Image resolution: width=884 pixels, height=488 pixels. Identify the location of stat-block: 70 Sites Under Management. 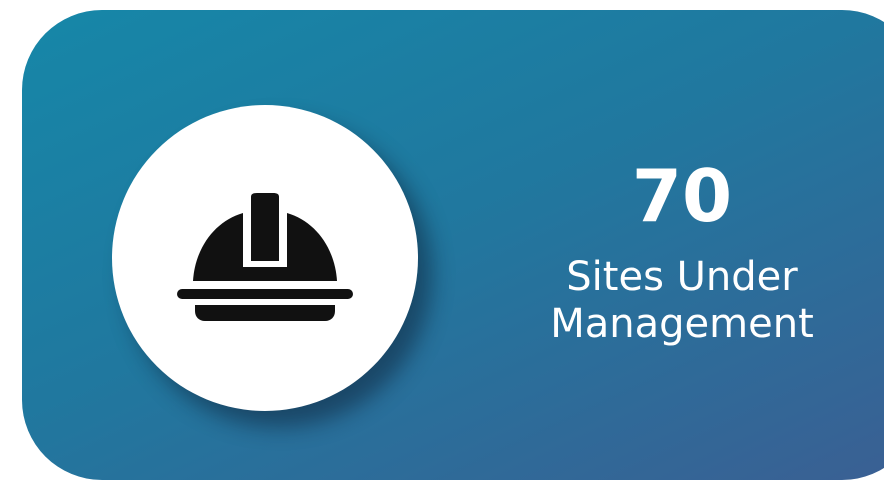
(682, 254).